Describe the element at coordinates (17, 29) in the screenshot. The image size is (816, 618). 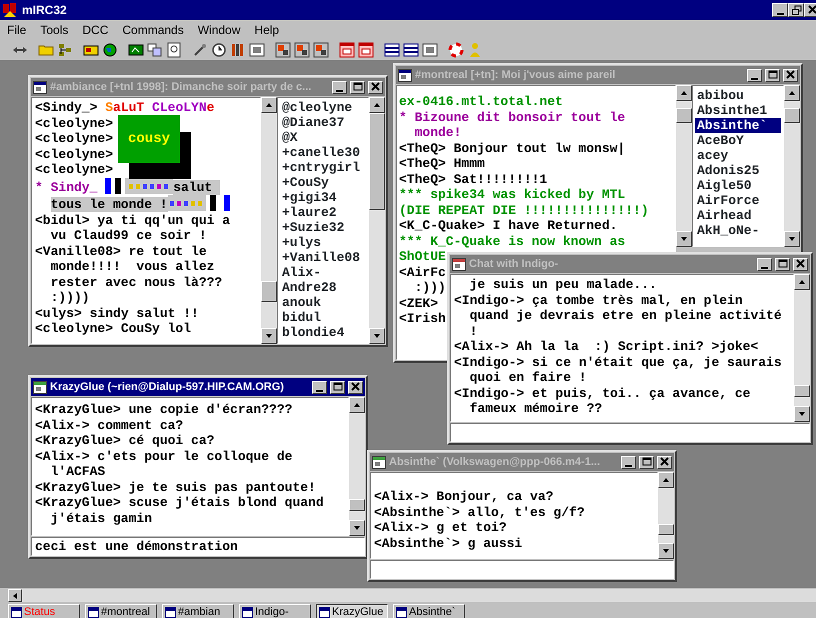
I see `menu-item: File` at that location.